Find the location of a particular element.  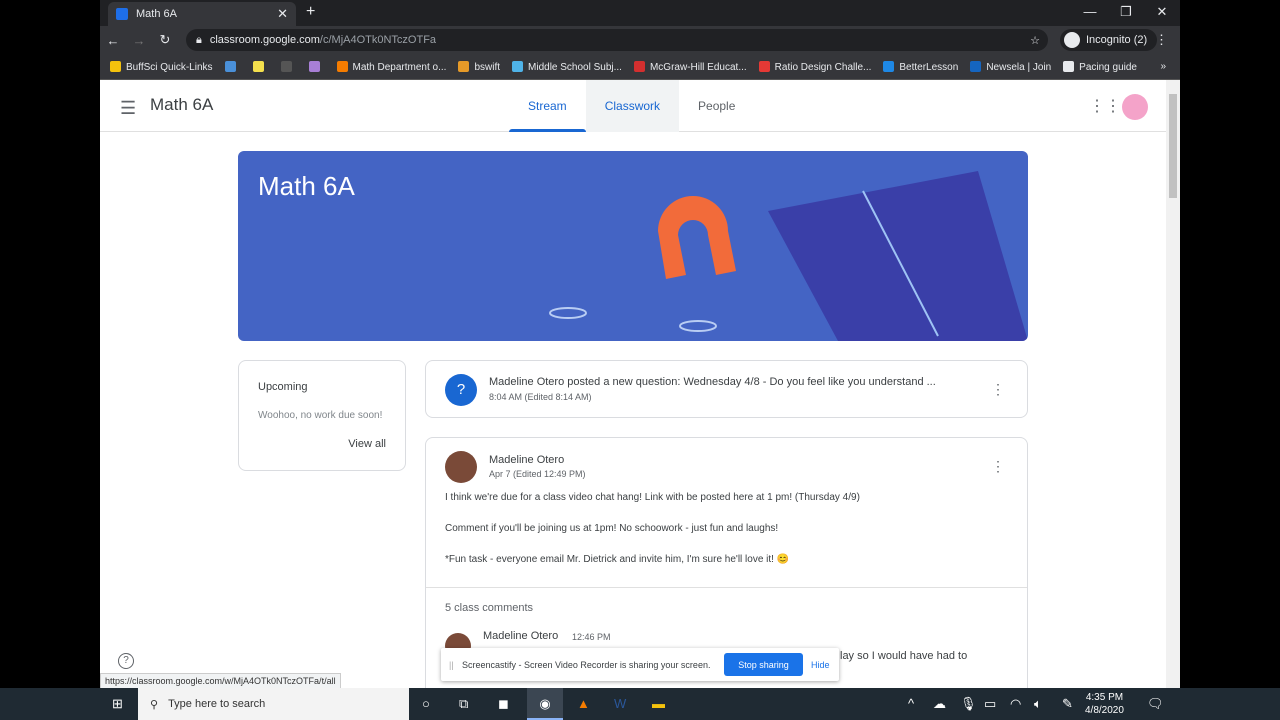

bookmark-item: Newsela | Join is located at coordinates (1011, 66).